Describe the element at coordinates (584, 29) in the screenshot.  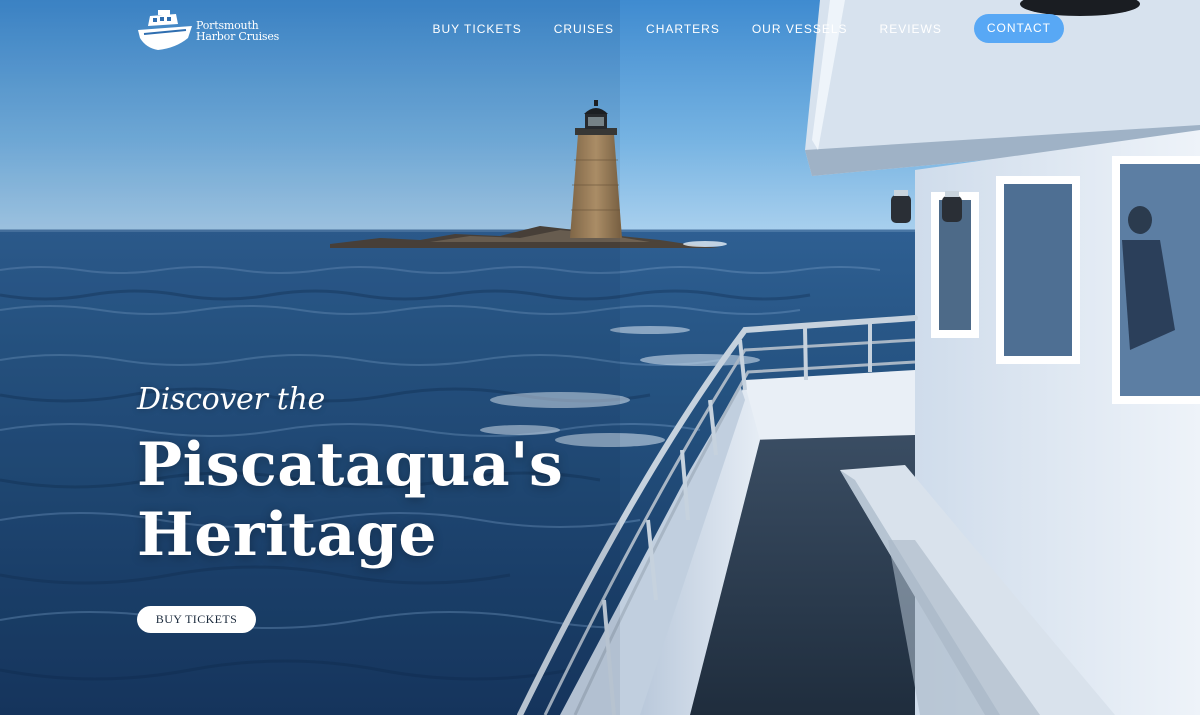
I see `nav-item-cruises: CRUISES` at that location.